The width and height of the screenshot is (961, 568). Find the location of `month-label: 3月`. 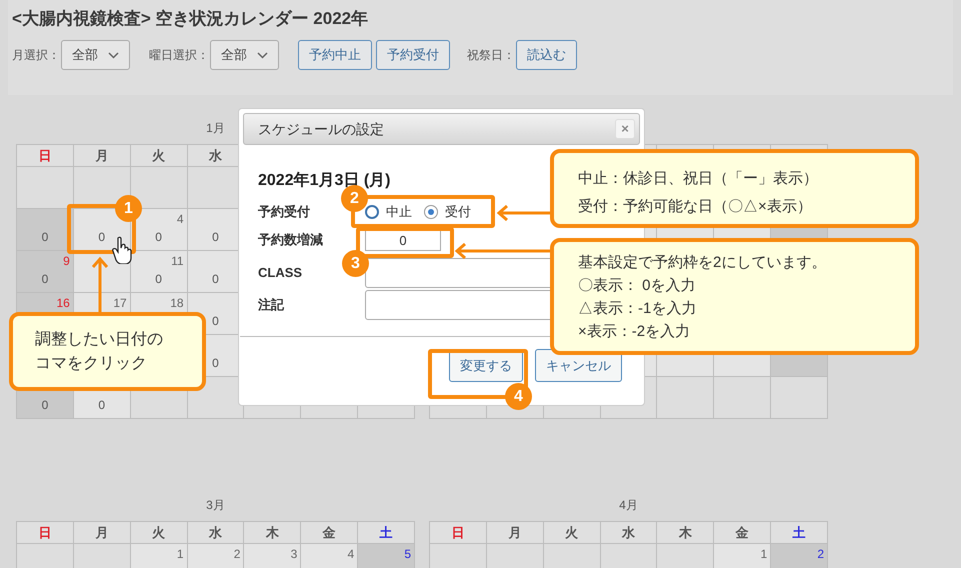

month-label: 3月 is located at coordinates (215, 505).